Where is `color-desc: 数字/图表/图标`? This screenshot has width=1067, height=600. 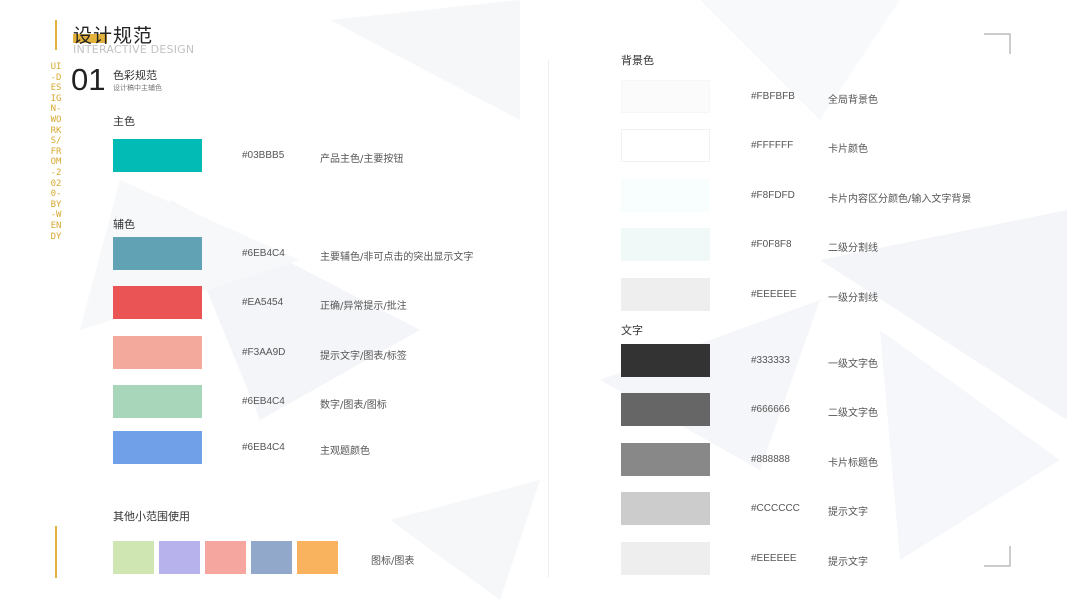 color-desc: 数字/图表/图标 is located at coordinates (353, 405).